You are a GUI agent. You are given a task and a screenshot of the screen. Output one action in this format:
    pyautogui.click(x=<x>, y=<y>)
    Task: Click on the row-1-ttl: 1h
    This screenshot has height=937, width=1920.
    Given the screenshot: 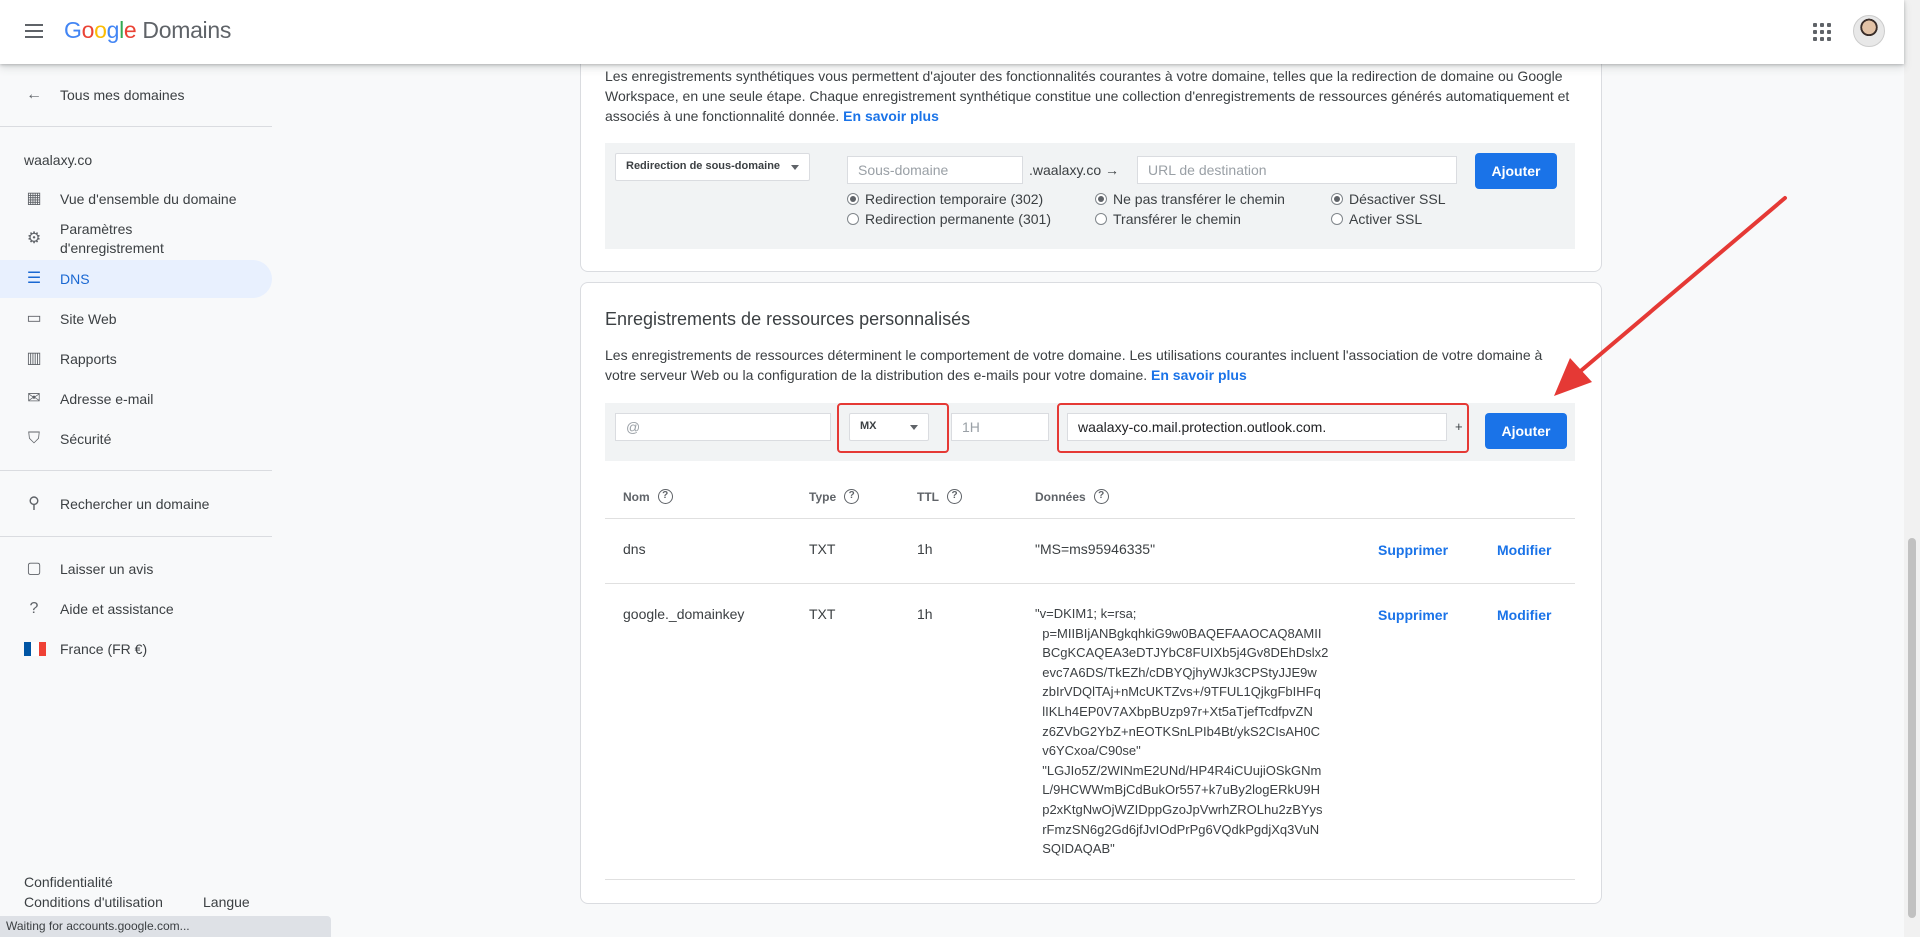 What is the action you would take?
    pyautogui.click(x=925, y=549)
    